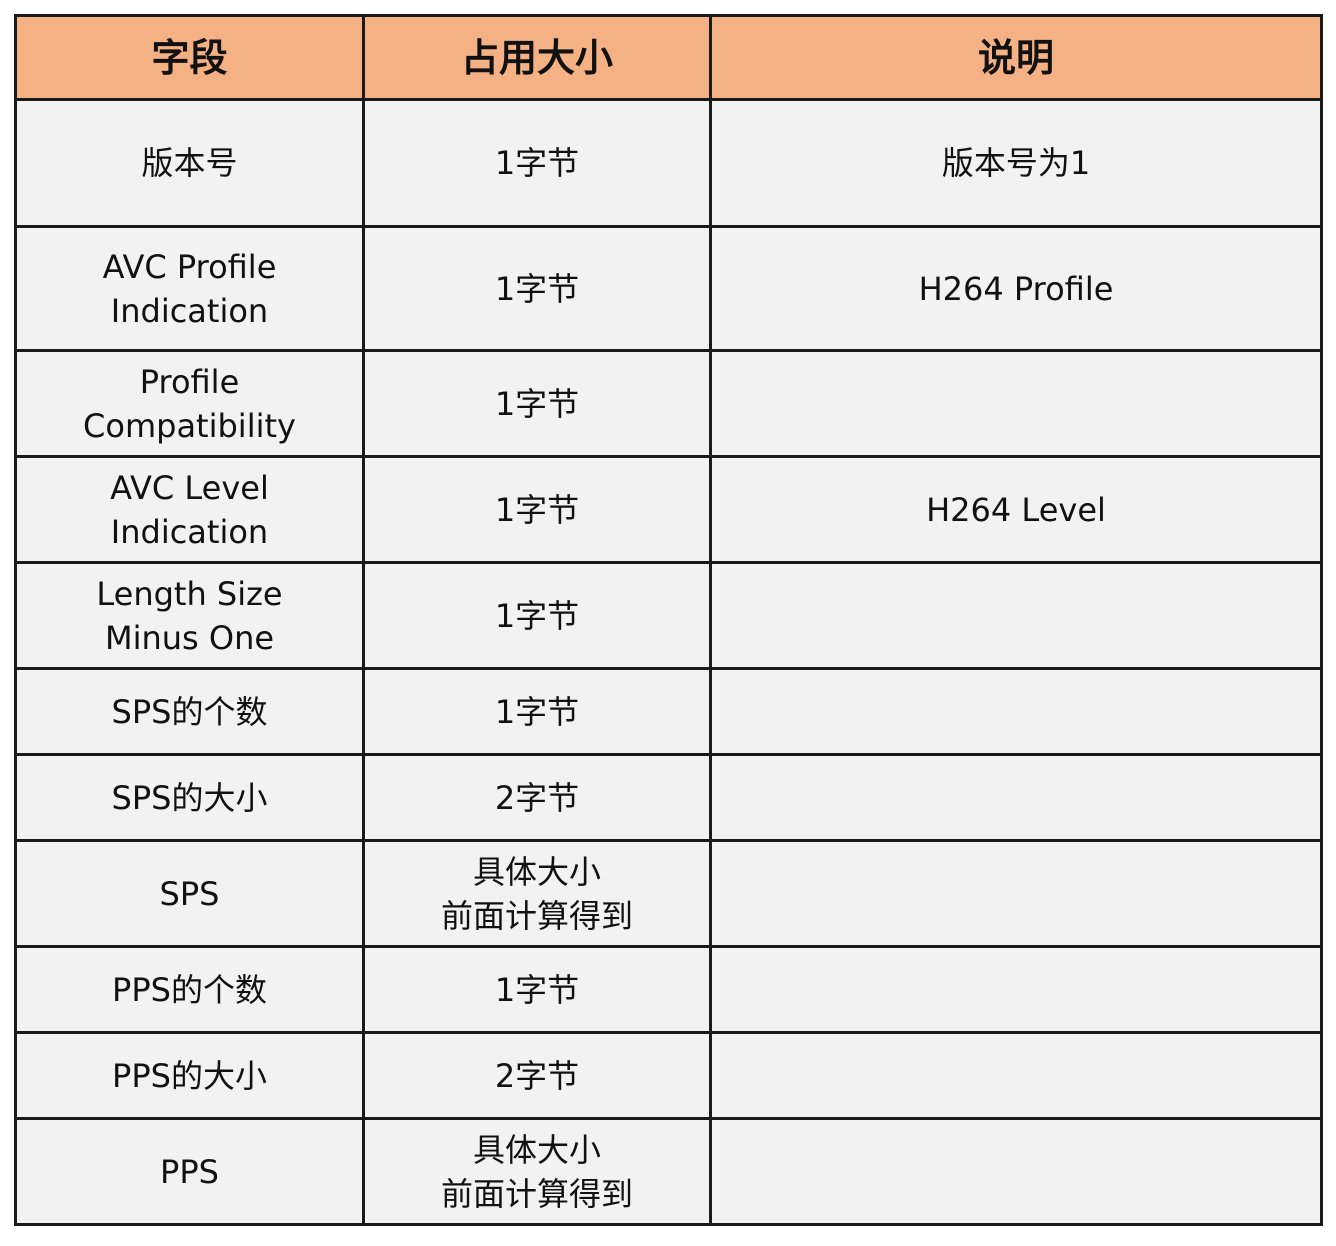 The image size is (1336, 1246). What do you see at coordinates (189, 288) in the screenshot?
I see `cell-field: AVC Profile Indication` at bounding box center [189, 288].